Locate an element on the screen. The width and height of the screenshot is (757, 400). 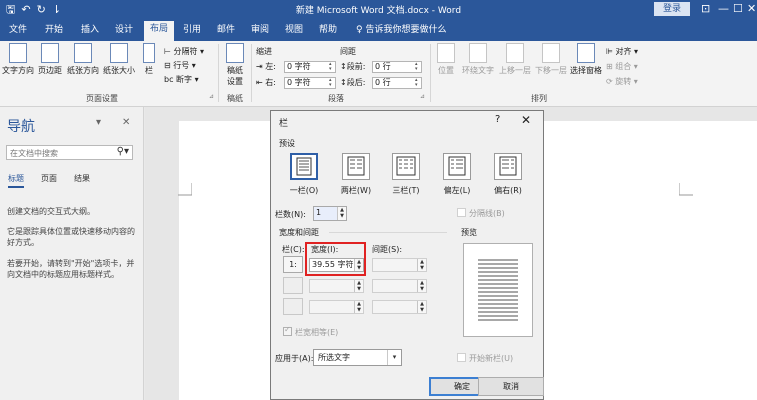
preset-right-label: 偏右(R) is located at coordinates (508, 190).